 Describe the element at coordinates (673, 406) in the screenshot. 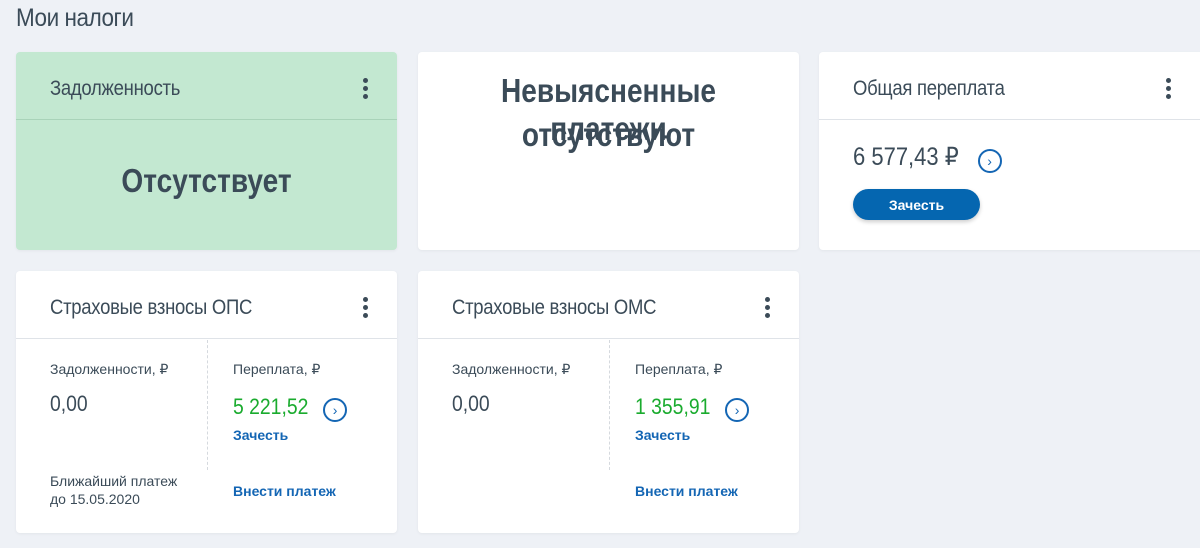

I see `overpay-value: 1 355,91` at that location.